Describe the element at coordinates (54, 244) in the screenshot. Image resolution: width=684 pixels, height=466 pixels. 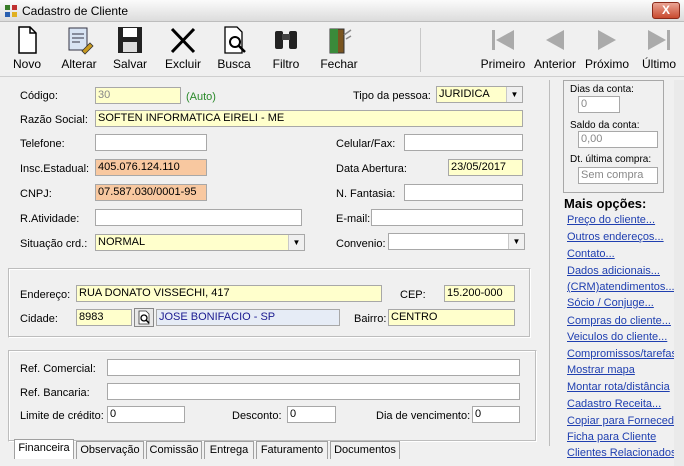
I see `situacao-label: Situação crd.:` at that location.